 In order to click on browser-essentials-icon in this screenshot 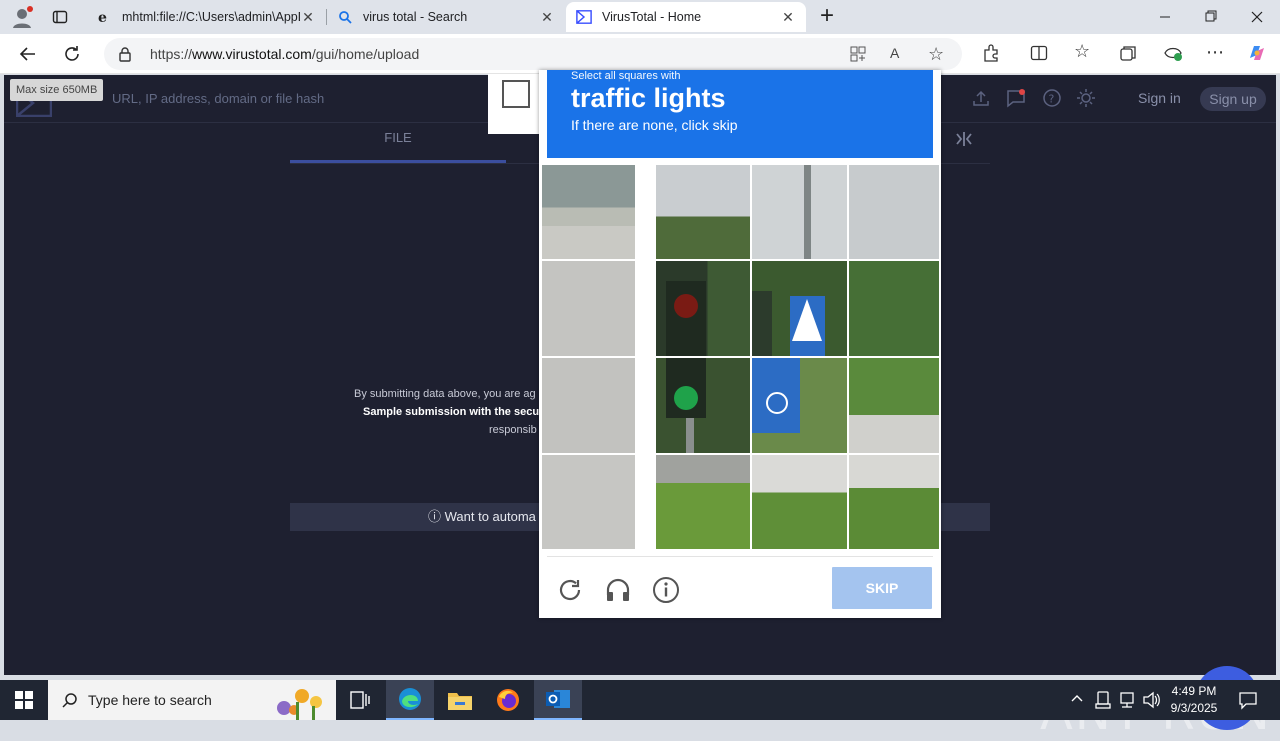, I will do `click(1173, 55)`.